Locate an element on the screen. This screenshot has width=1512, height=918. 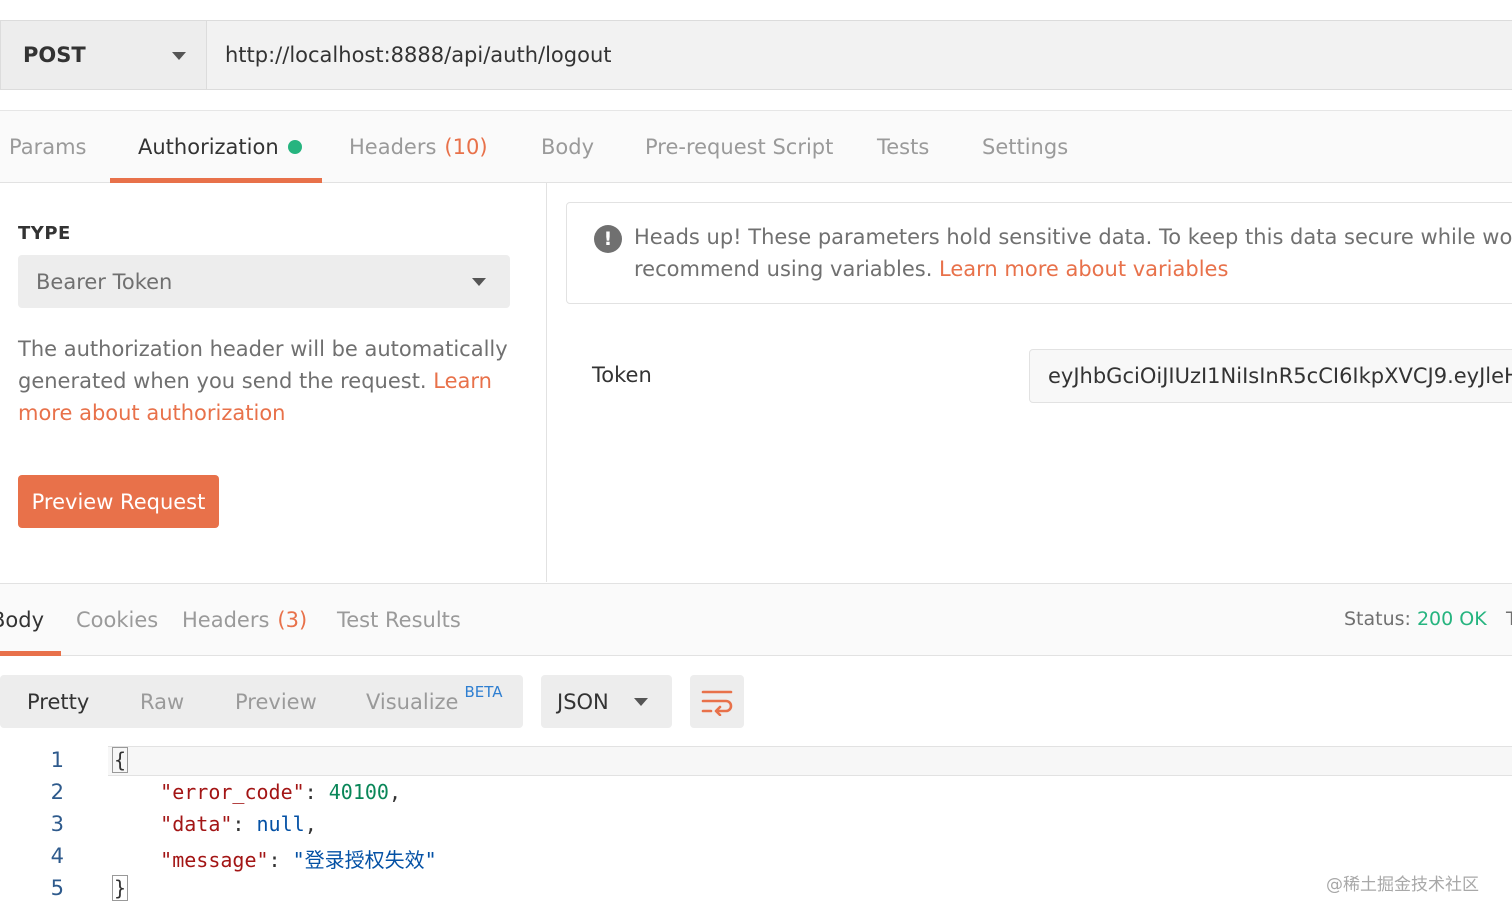
format-value: JSON is located at coordinates (583, 701).